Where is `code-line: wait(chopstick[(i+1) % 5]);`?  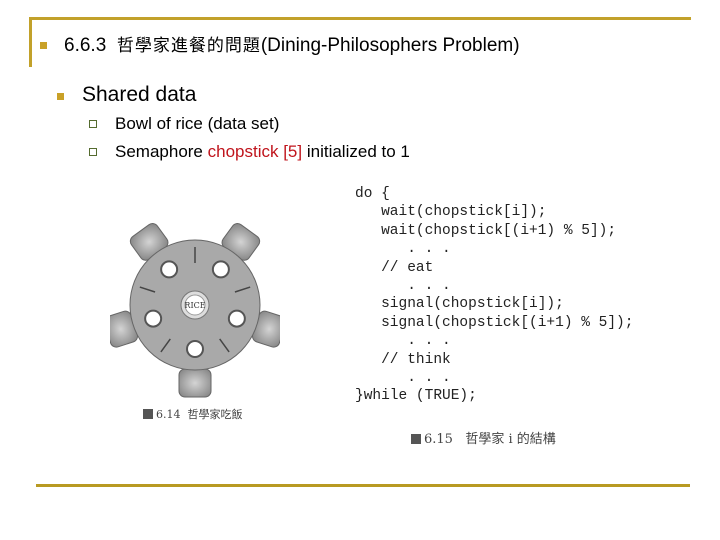
code-line: wait(chopstick[(i+1) % 5]); is located at coordinates (486, 230).